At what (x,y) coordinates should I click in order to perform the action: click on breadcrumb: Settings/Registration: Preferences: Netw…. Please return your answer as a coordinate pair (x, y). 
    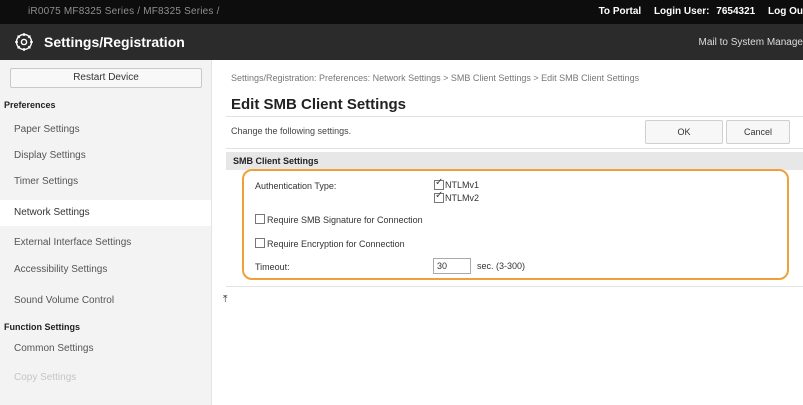
    Looking at the image, I should click on (435, 78).